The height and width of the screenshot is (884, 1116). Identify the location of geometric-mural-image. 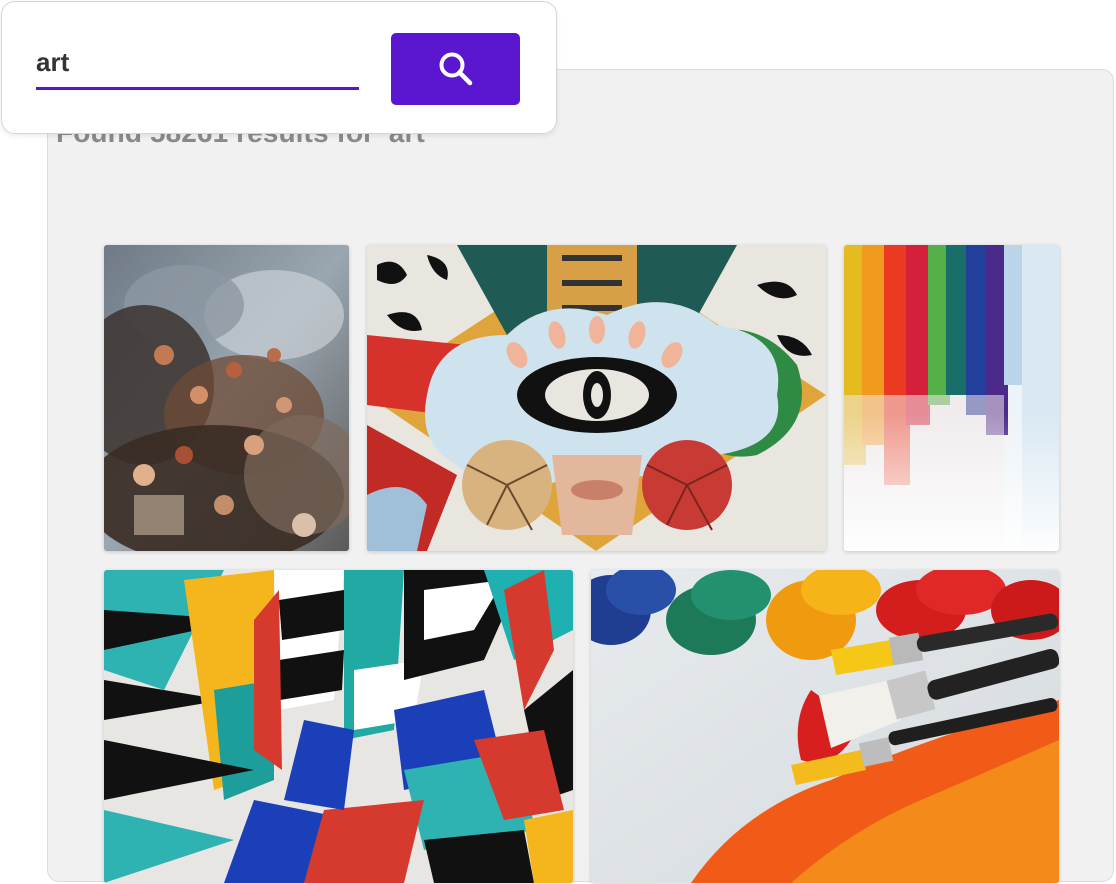
(338, 726).